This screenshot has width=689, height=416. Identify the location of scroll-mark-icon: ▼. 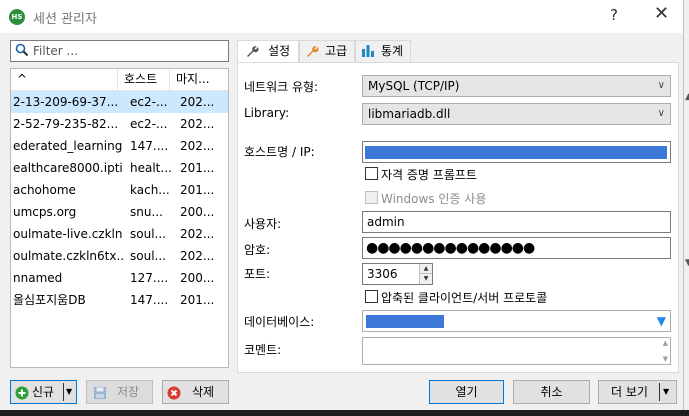
(687, 263).